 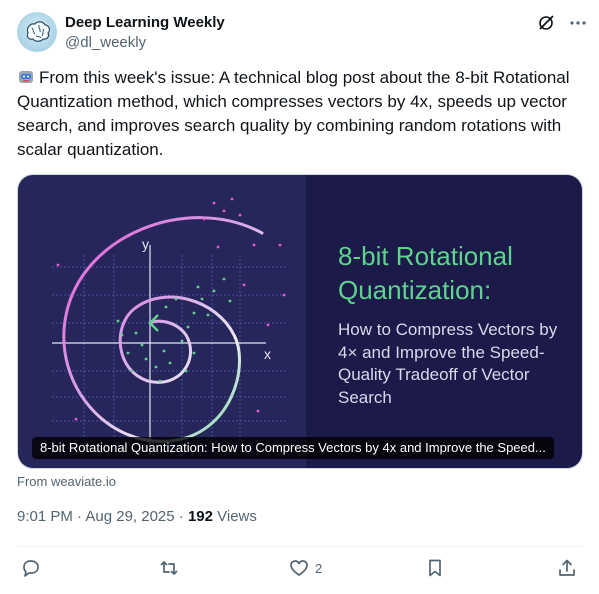 What do you see at coordinates (435, 568) in the screenshot?
I see `bookmark-icon` at bounding box center [435, 568].